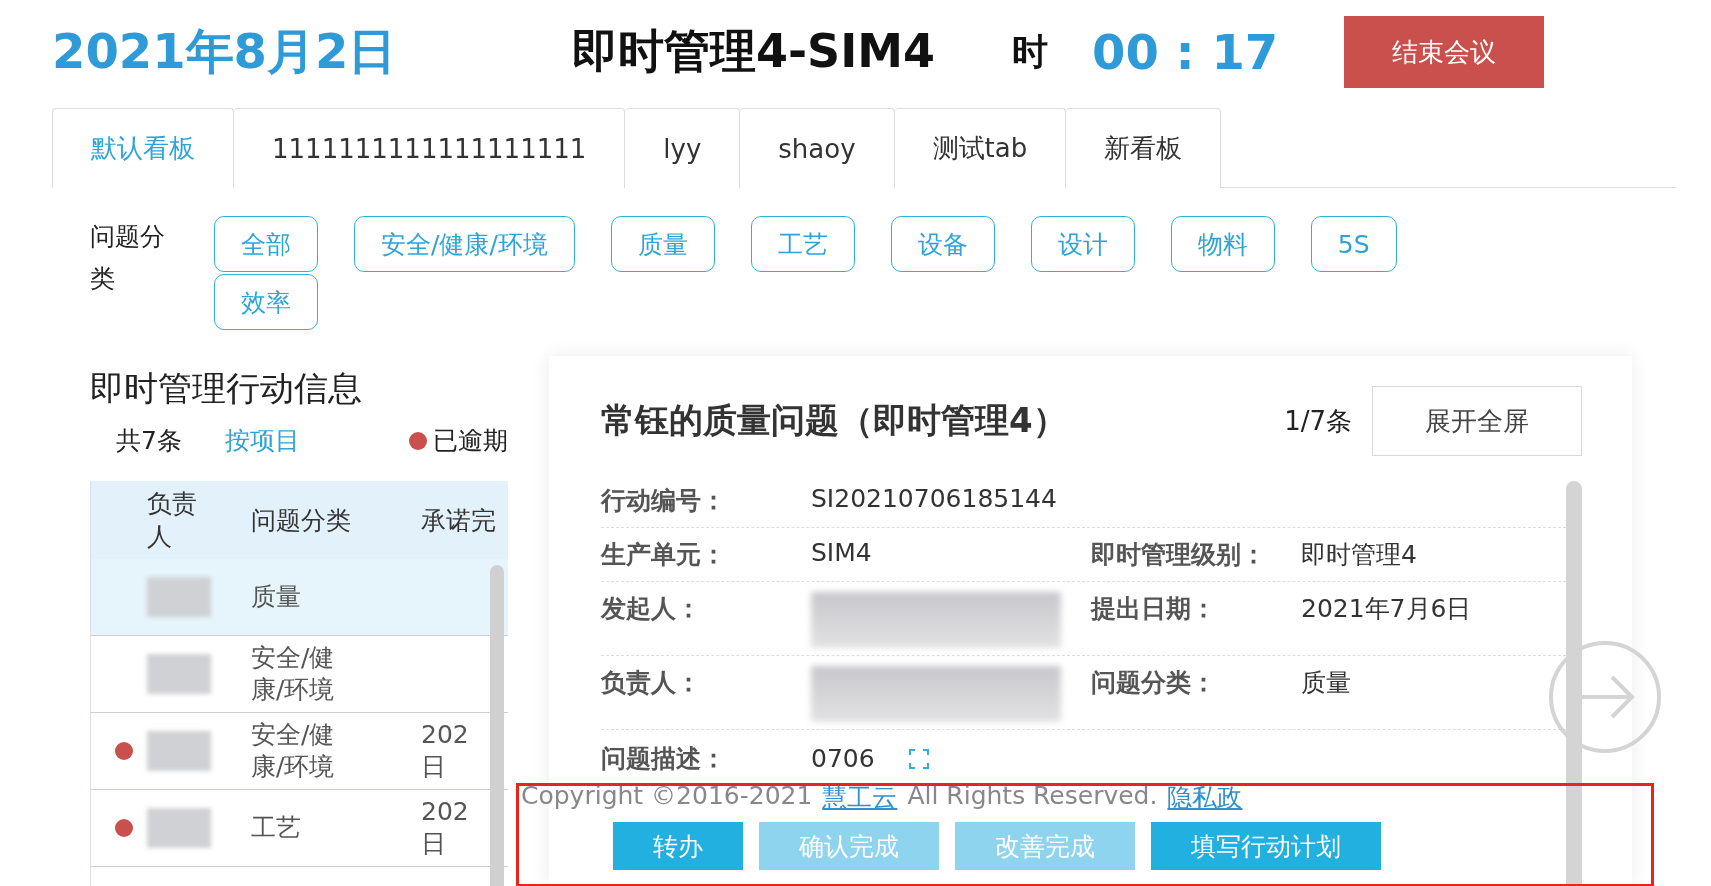  What do you see at coordinates (817, 148) in the screenshot?
I see `board-tab: shaoy` at bounding box center [817, 148].